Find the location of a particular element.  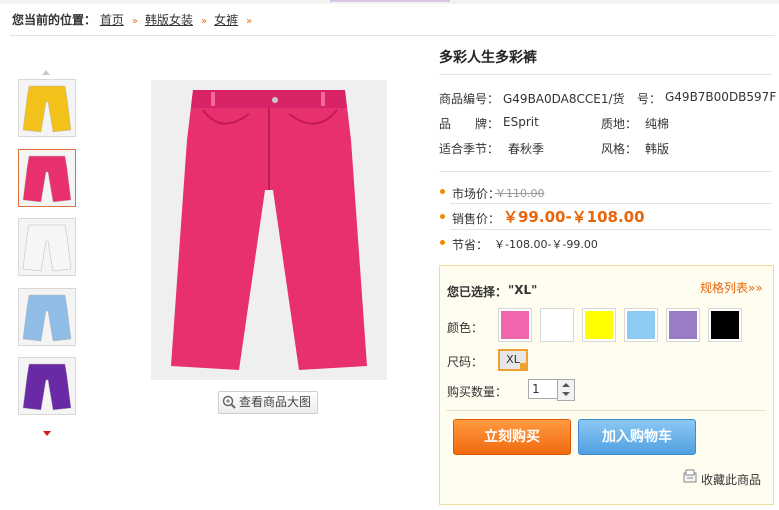

thumbnail-blue-pants is located at coordinates (47, 317).